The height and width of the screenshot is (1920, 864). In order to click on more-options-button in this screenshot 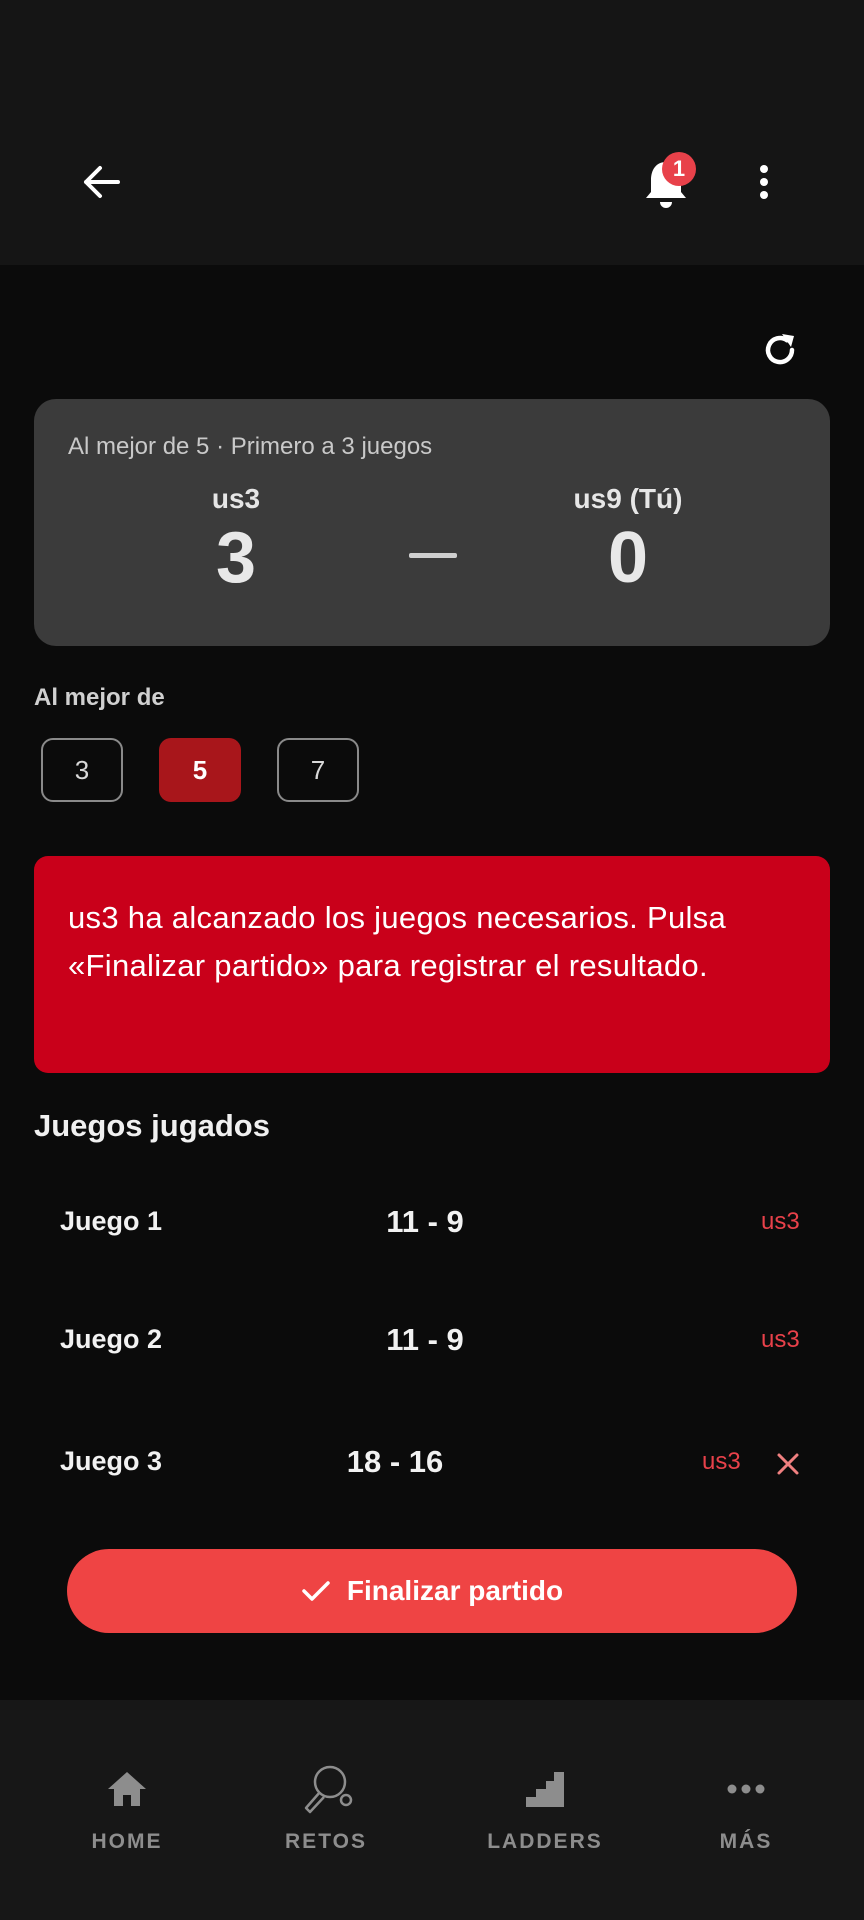, I will do `click(764, 182)`.